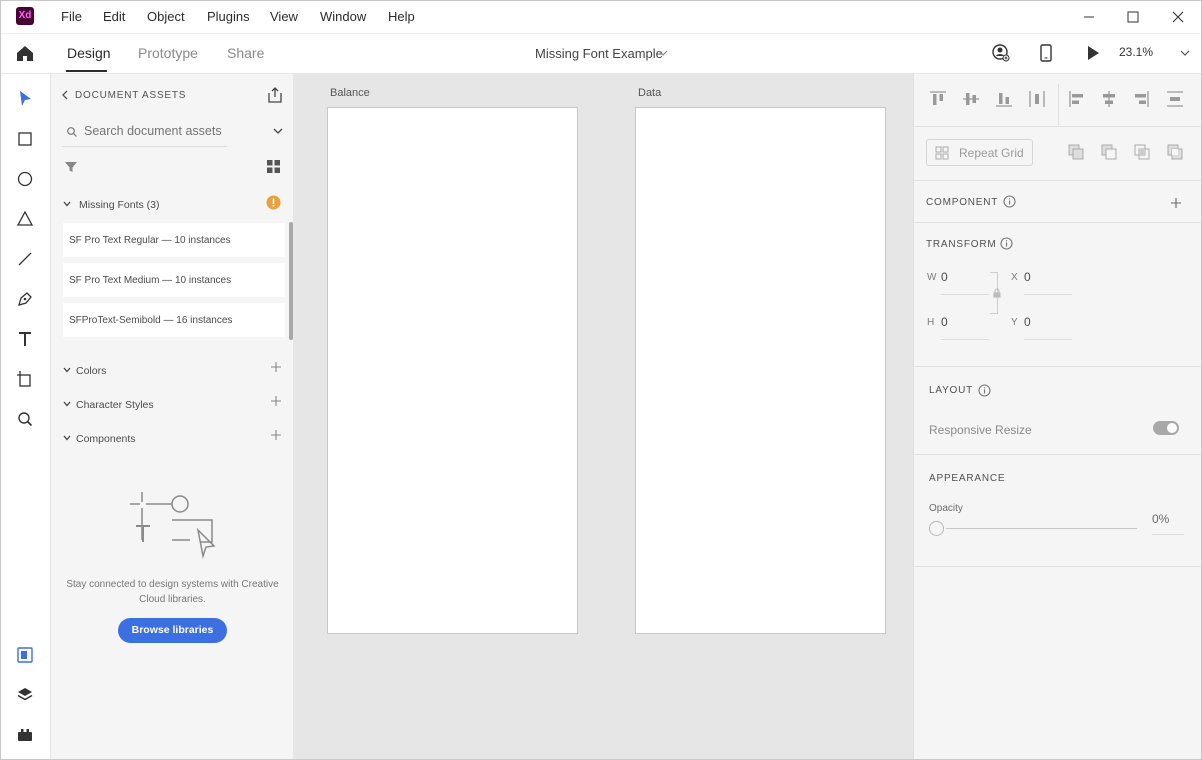  I want to click on browse-libraries-button: Browse libraries, so click(172, 630).